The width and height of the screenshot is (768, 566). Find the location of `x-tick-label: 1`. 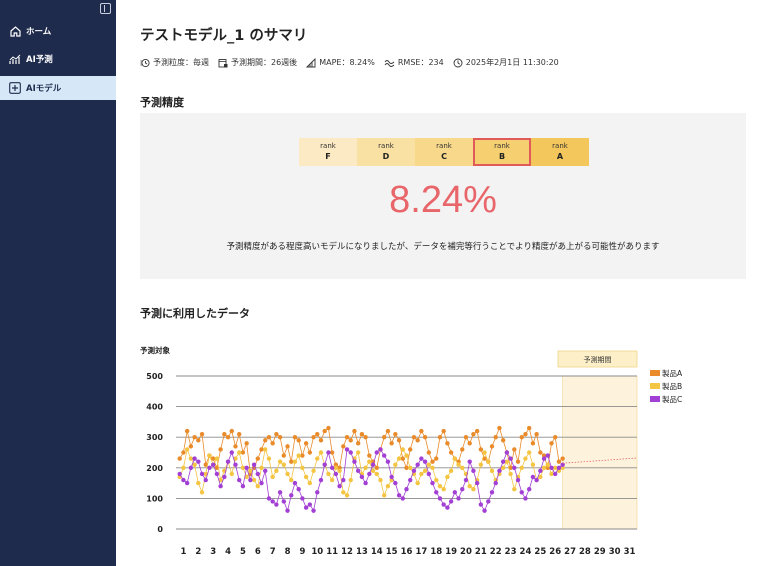

x-tick-label: 1 is located at coordinates (183, 552).